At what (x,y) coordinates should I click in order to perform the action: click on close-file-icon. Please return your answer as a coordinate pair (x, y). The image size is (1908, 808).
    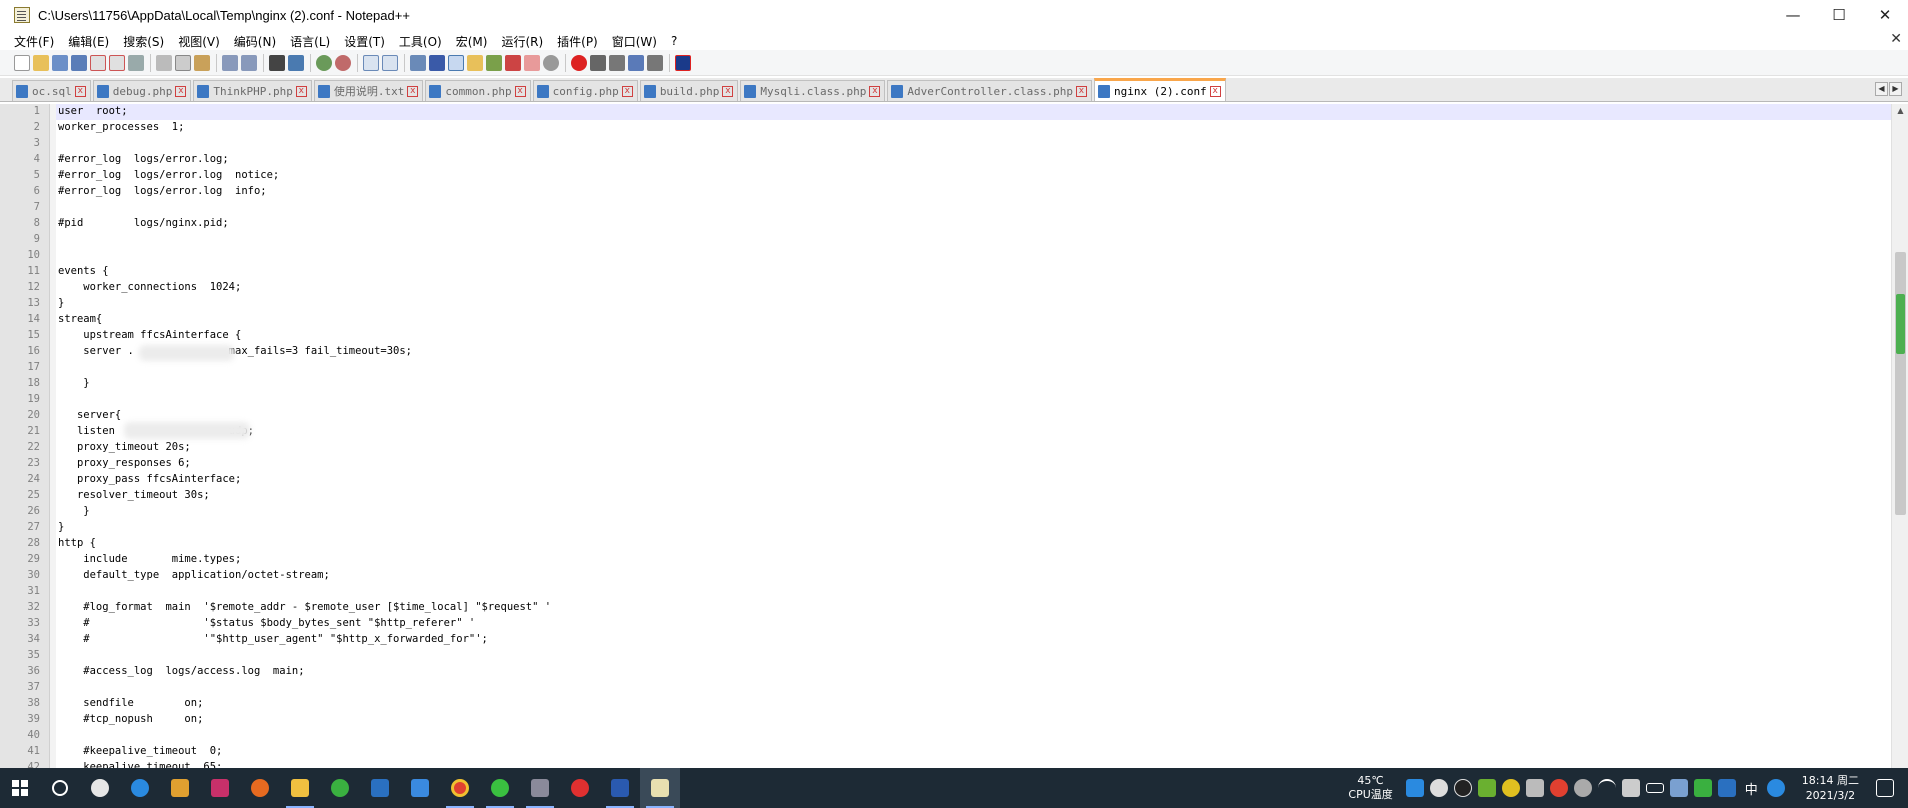
    Looking at the image, I should click on (98, 62).